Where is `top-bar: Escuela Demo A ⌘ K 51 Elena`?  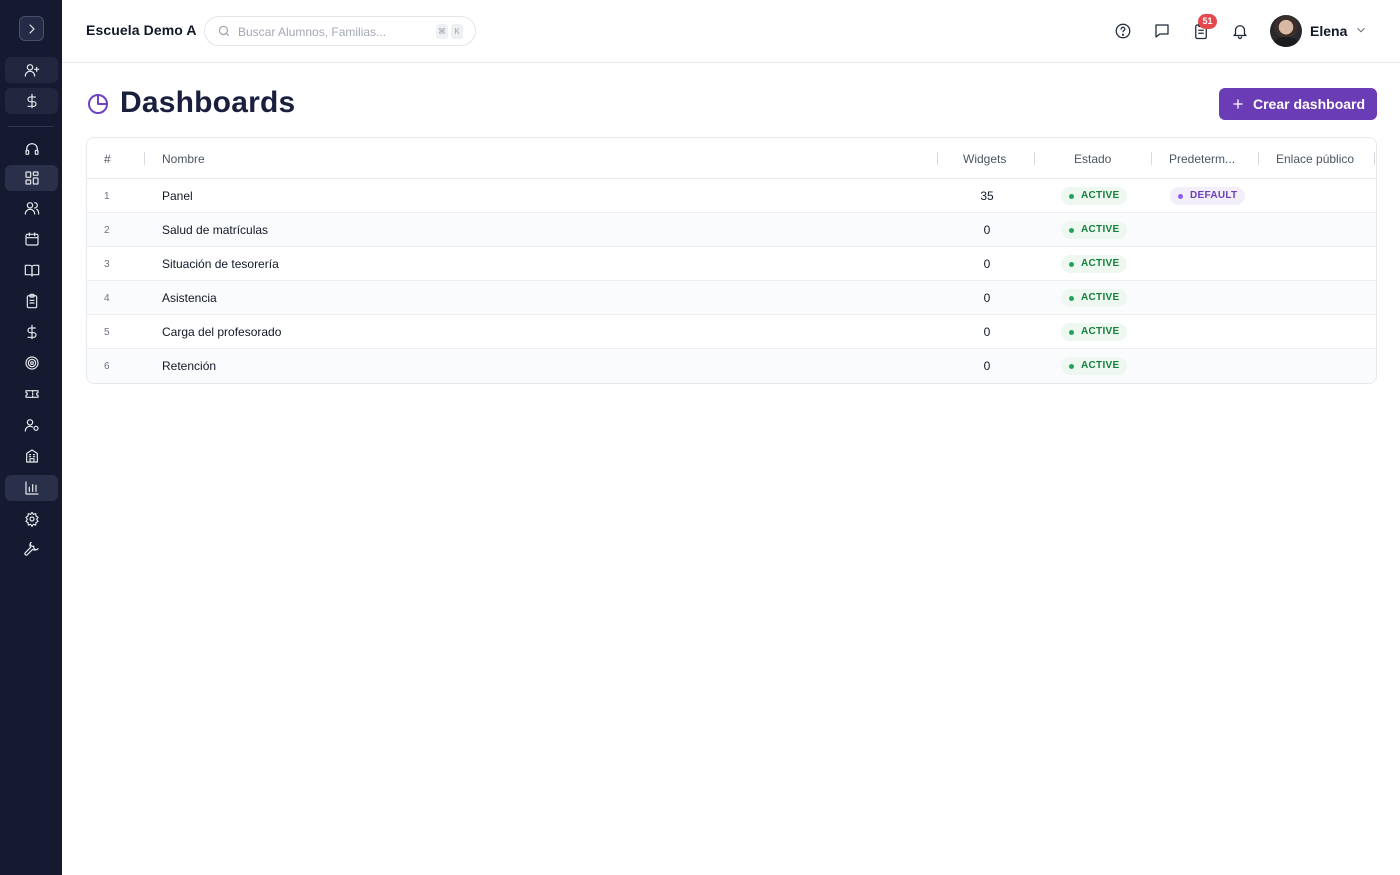
top-bar: Escuela Demo A ⌘ K 51 Elena is located at coordinates (731, 31).